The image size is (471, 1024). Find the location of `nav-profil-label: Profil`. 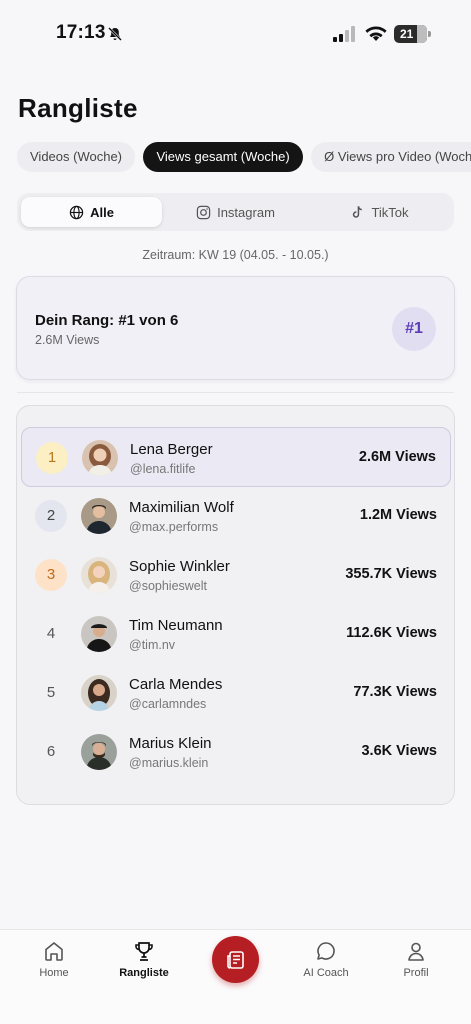

nav-profil-label: Profil is located at coordinates (416, 973).